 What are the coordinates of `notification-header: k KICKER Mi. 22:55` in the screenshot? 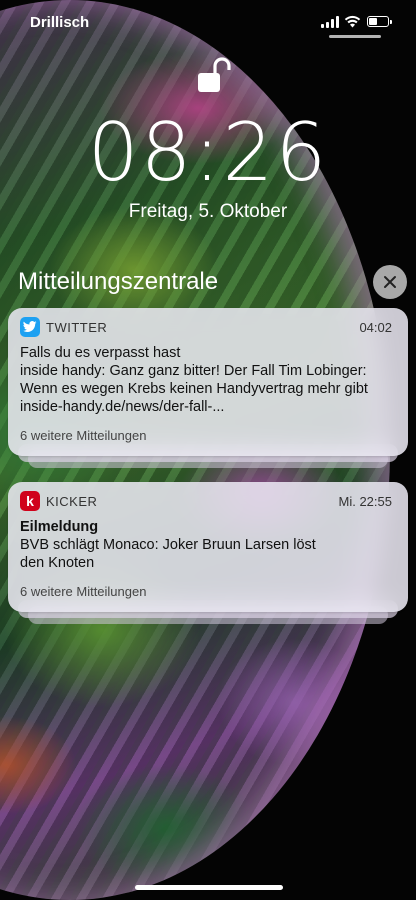 It's located at (208, 500).